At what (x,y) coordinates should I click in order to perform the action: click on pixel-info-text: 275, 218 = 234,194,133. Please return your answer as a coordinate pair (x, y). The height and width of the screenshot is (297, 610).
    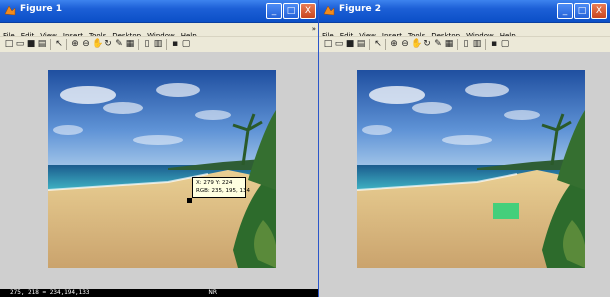
    Looking at the image, I should click on (50, 292).